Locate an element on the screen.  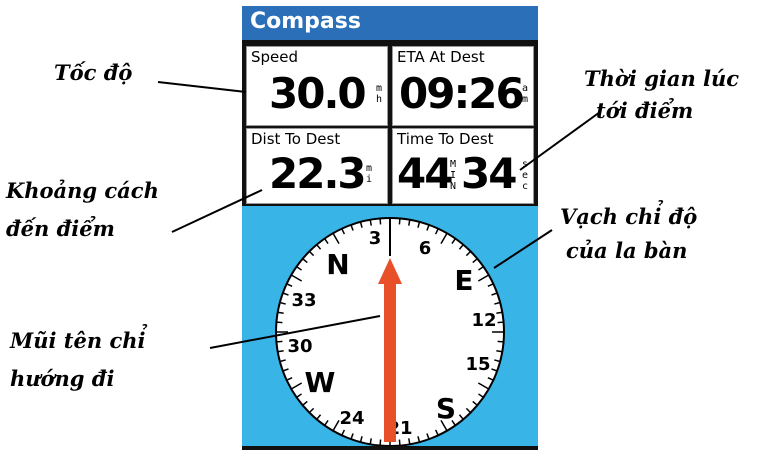
annotation-ticks-line1: Vạch chỉ độ is located at coordinates (629, 216).